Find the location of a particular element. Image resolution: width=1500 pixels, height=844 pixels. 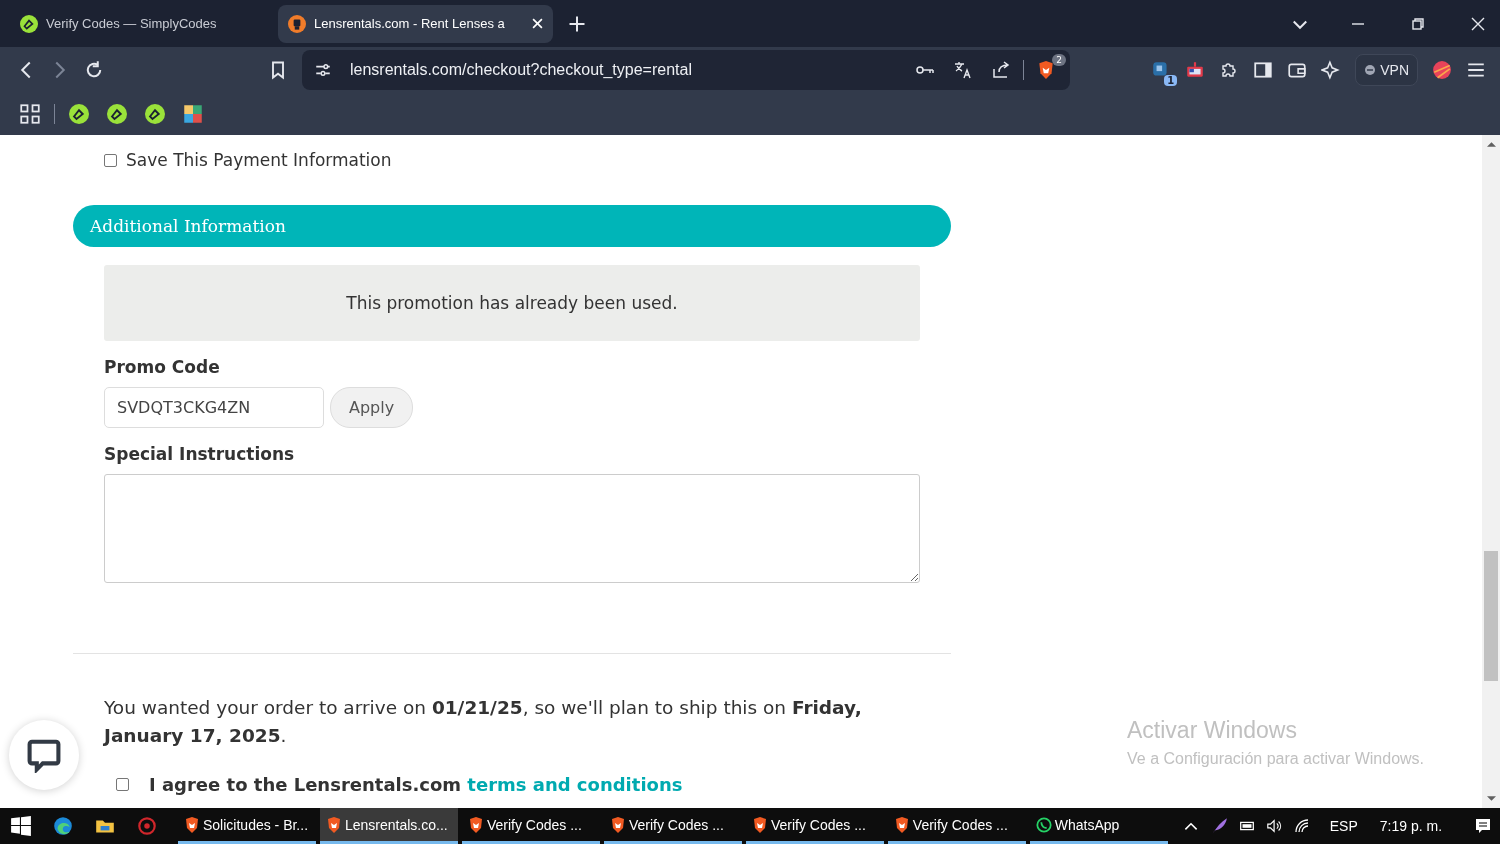

translate-icon is located at coordinates (963, 70).